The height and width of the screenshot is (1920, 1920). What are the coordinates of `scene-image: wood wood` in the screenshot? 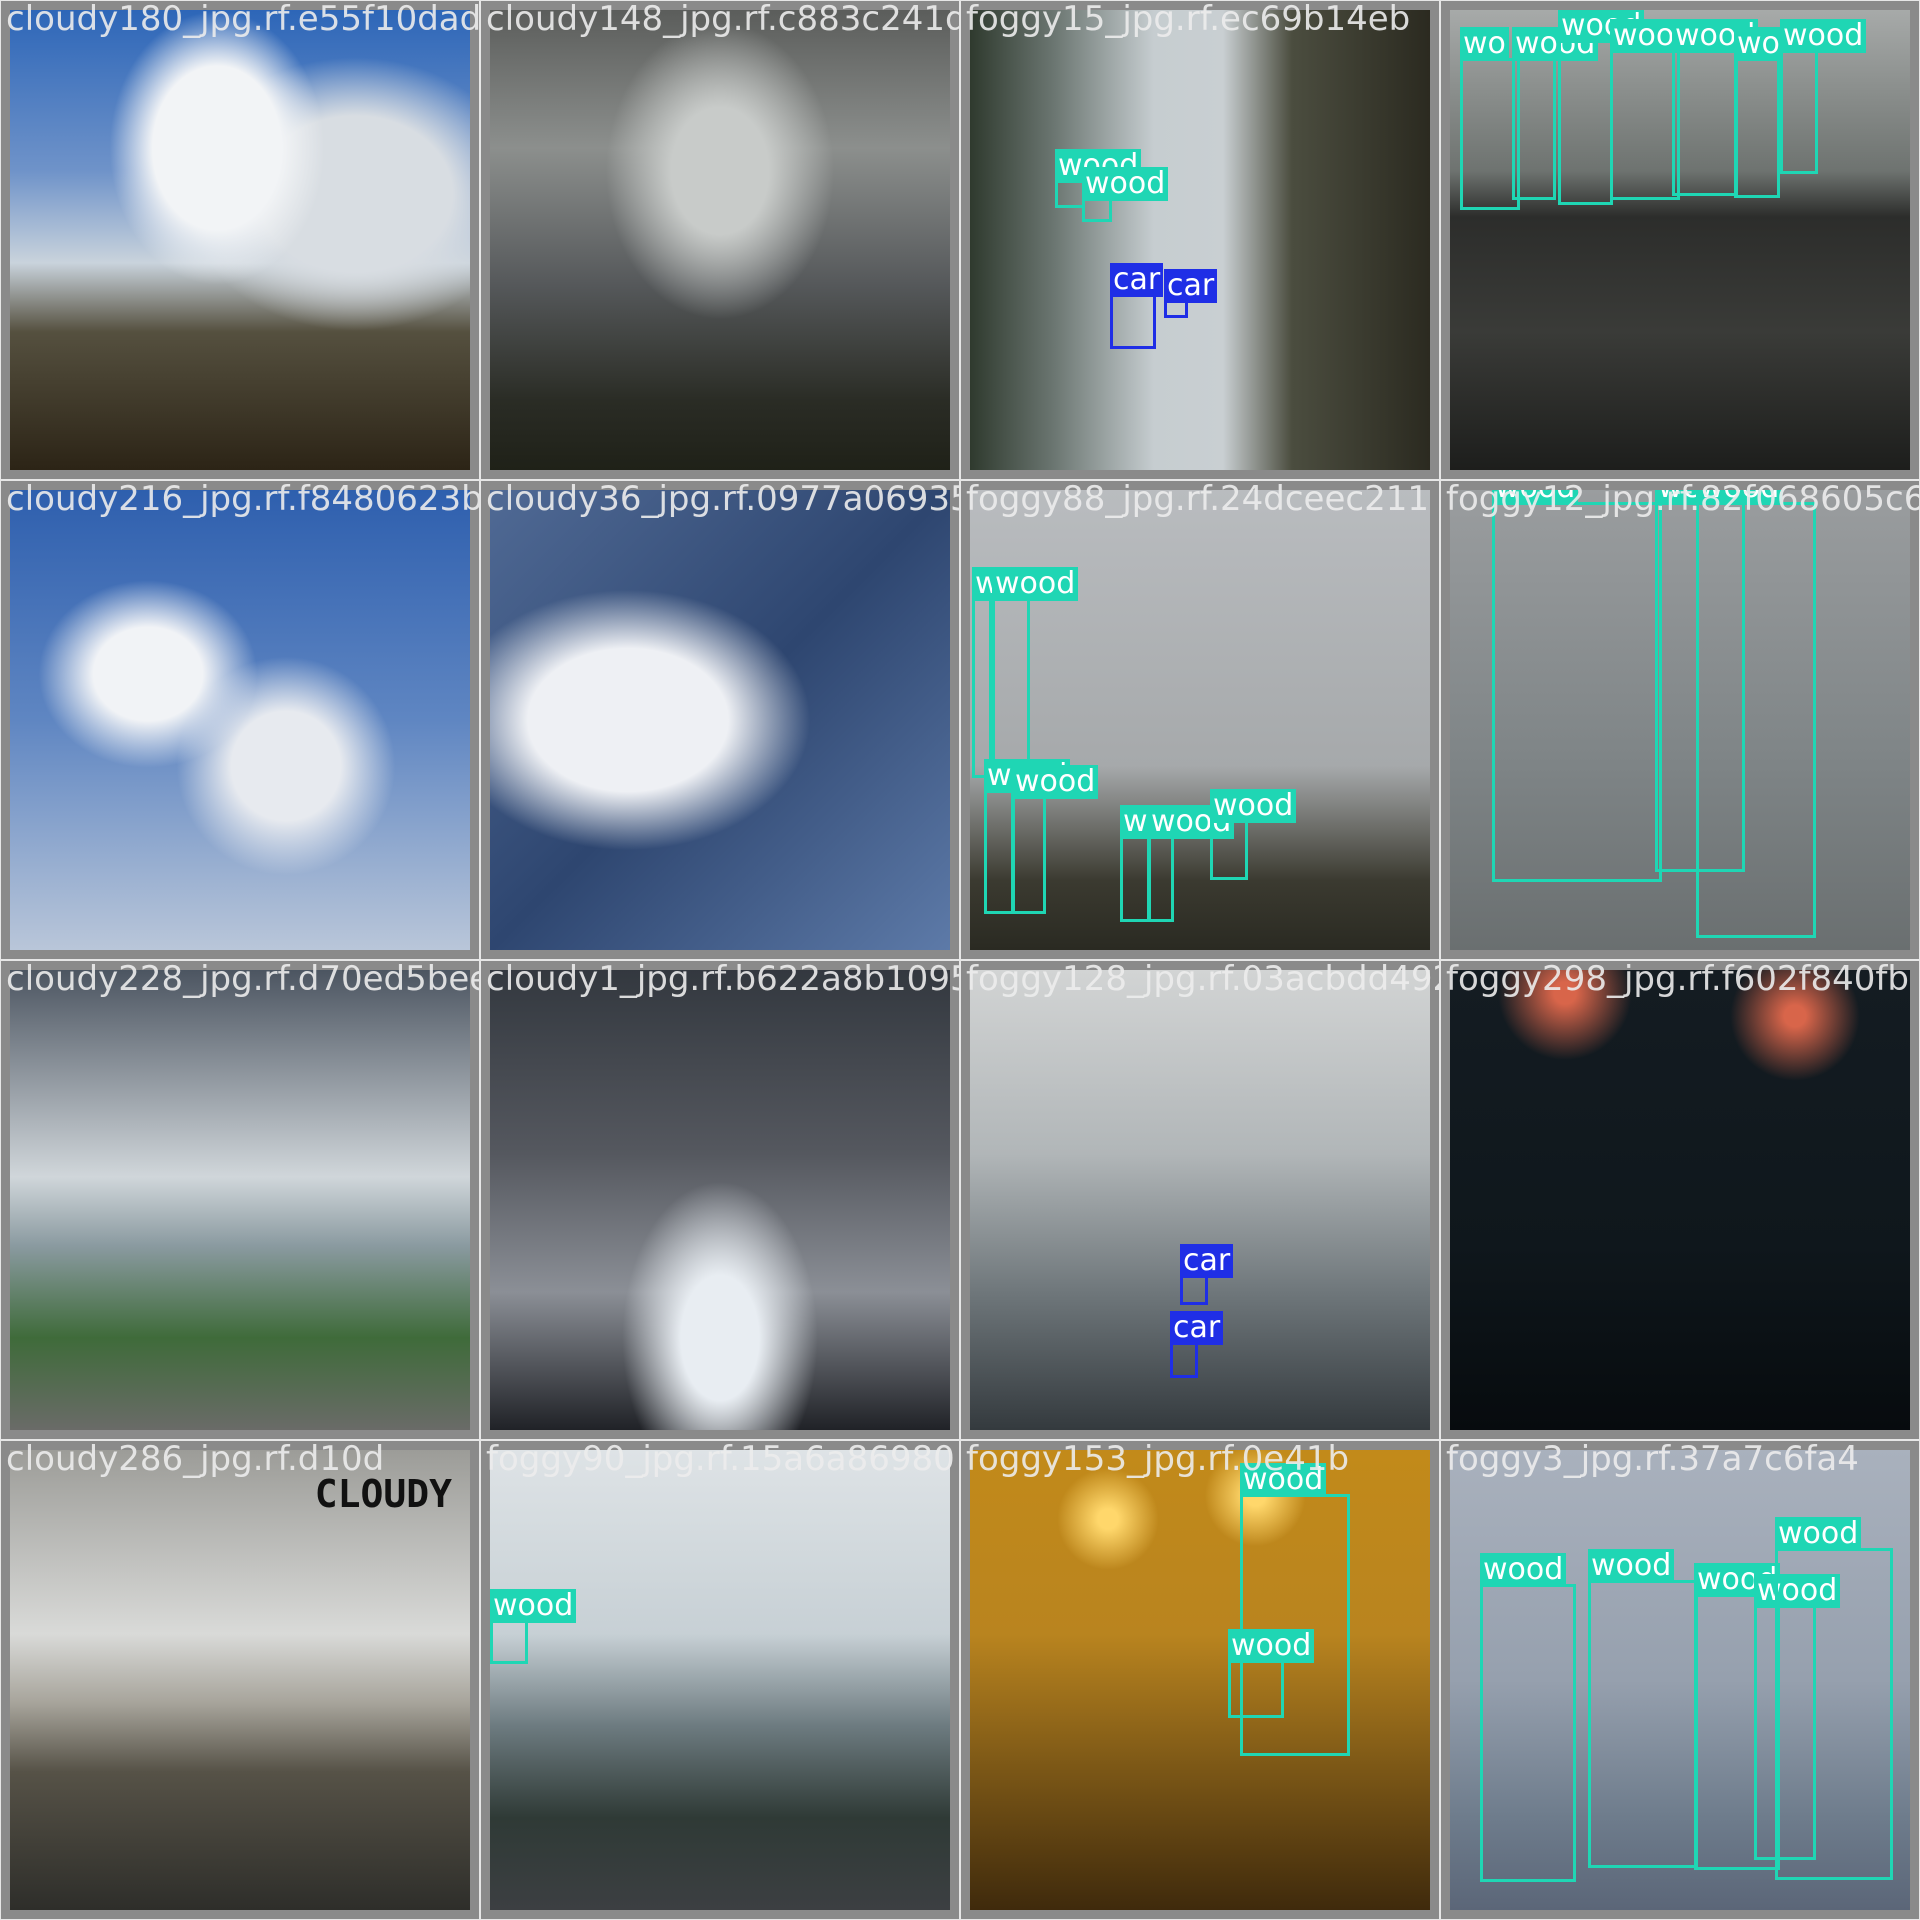 It's located at (1200, 1680).